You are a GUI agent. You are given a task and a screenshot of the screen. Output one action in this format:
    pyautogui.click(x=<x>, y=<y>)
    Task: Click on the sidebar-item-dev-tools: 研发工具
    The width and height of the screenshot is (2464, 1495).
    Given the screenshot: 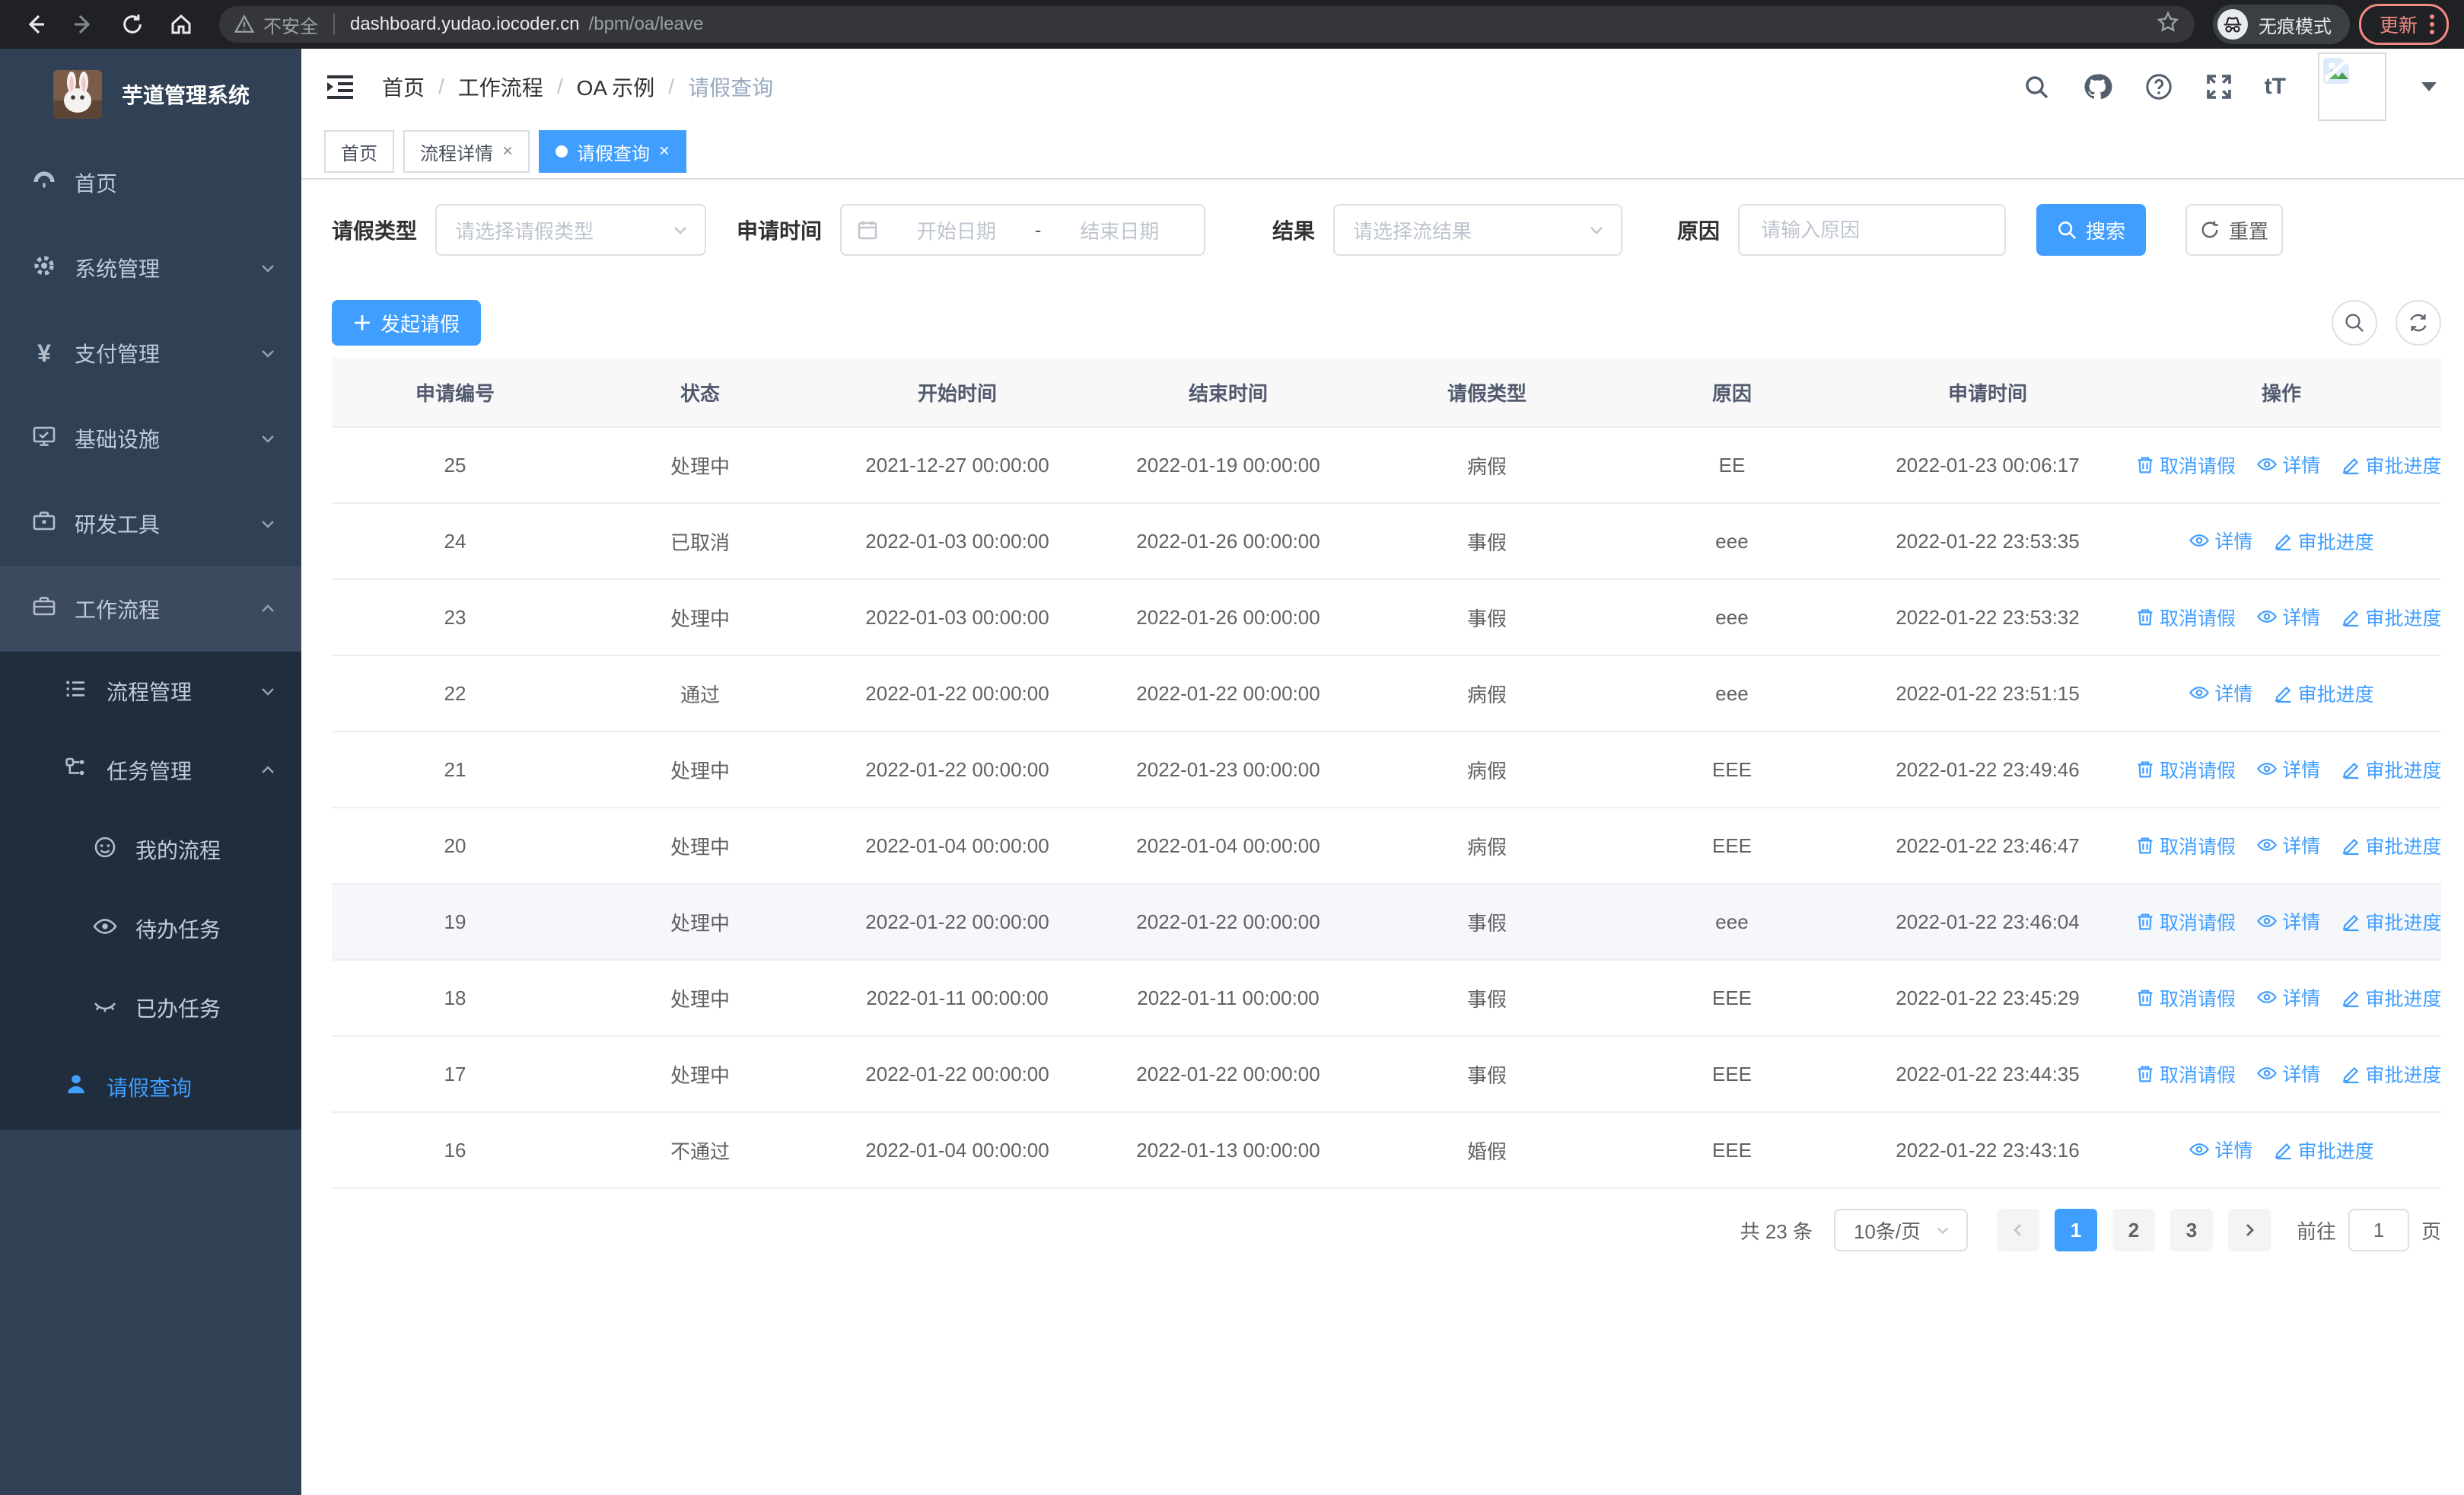 What is the action you would take?
    pyautogui.click(x=150, y=524)
    